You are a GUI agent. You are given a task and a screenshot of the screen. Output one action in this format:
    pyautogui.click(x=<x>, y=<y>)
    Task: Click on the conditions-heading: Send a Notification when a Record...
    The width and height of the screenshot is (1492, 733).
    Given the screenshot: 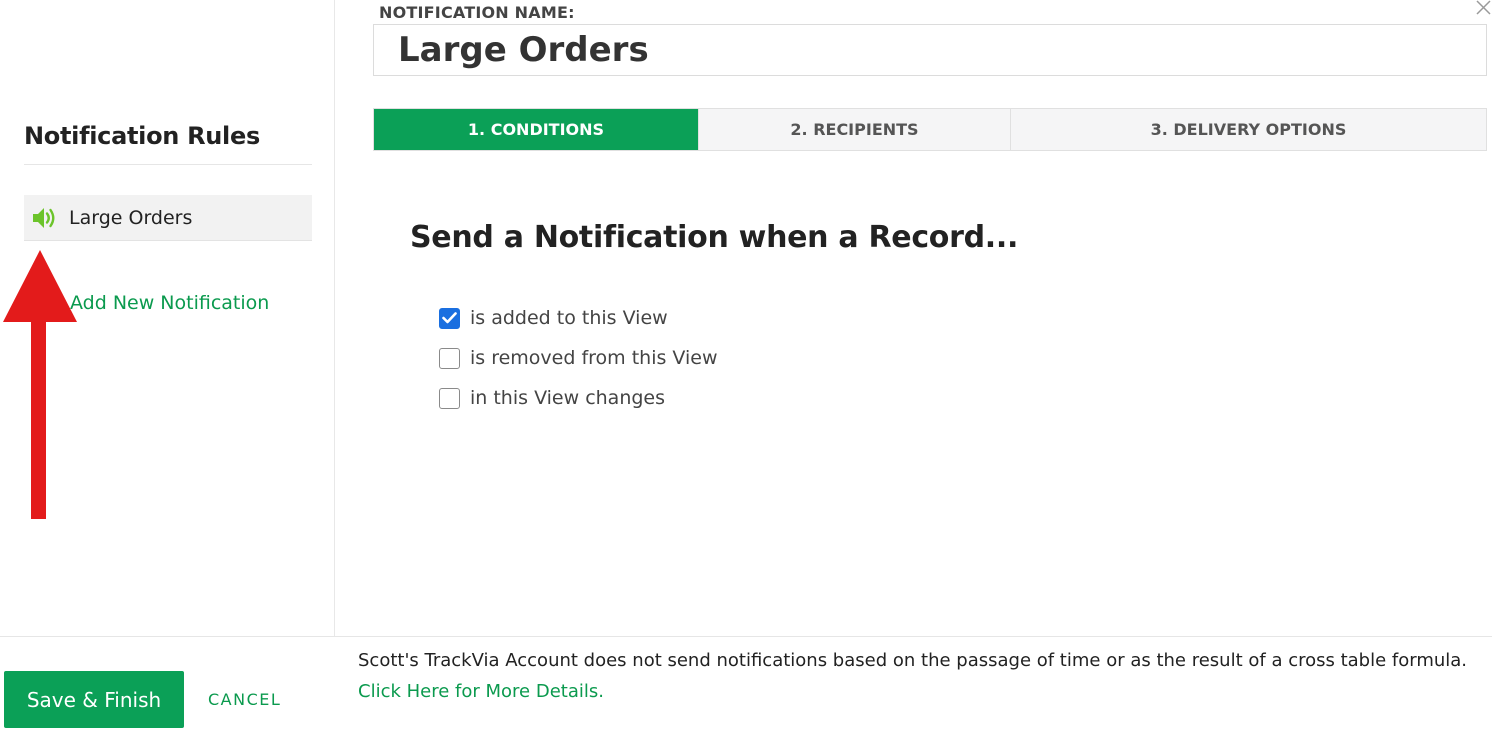 What is the action you would take?
    pyautogui.click(x=714, y=237)
    